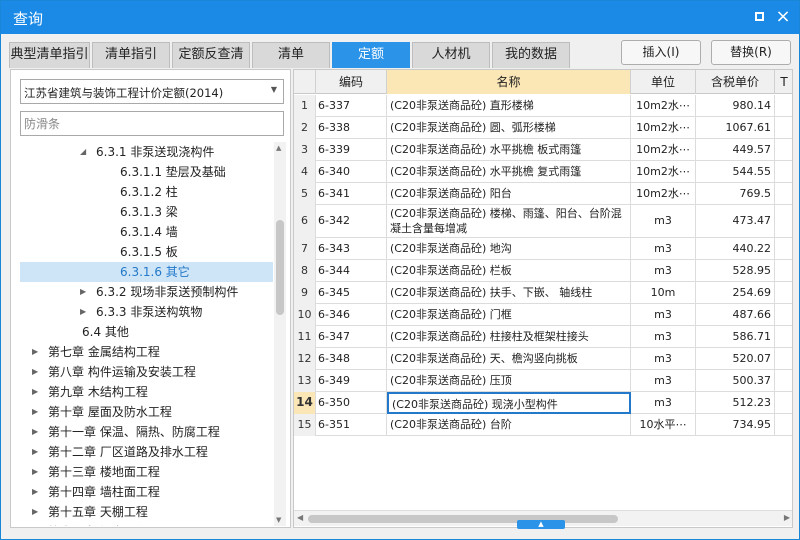 The image size is (800, 540). I want to click on row-number: 12, so click(305, 359).